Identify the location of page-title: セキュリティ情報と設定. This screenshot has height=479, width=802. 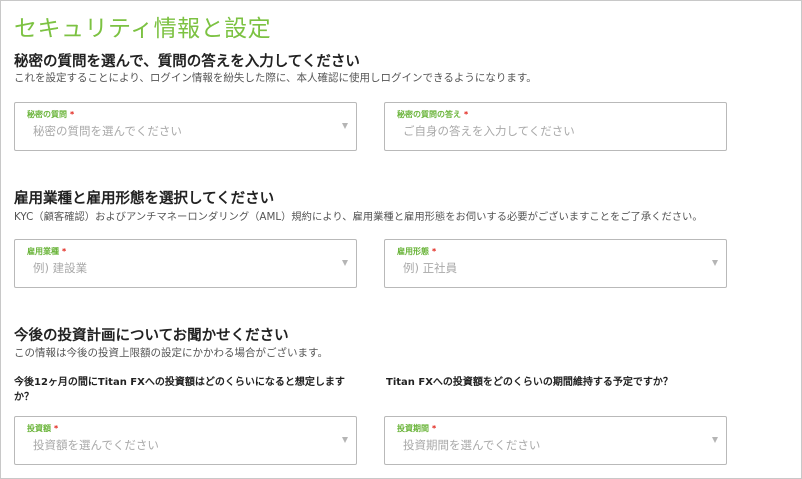
(143, 29).